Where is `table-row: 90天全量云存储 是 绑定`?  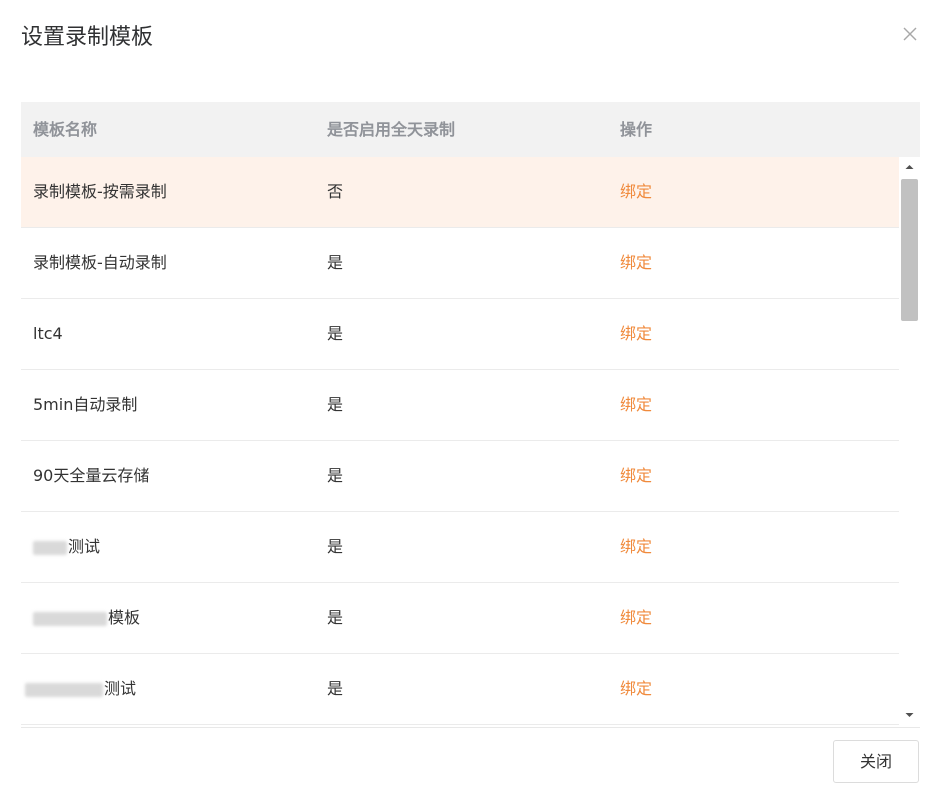 table-row: 90天全量云存储 是 绑定 is located at coordinates (460, 476).